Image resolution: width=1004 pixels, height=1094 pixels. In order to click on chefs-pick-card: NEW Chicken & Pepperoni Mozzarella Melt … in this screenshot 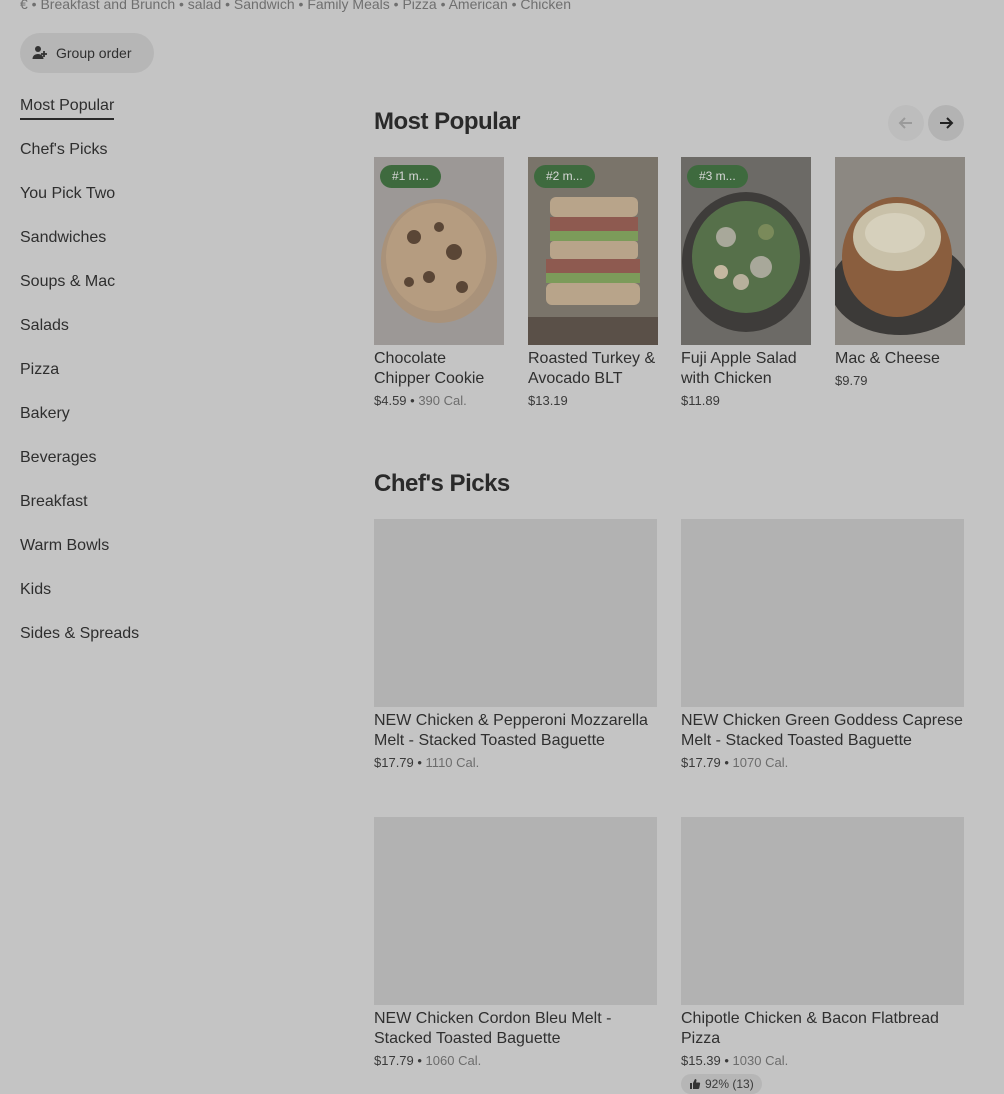, I will do `click(515, 644)`.